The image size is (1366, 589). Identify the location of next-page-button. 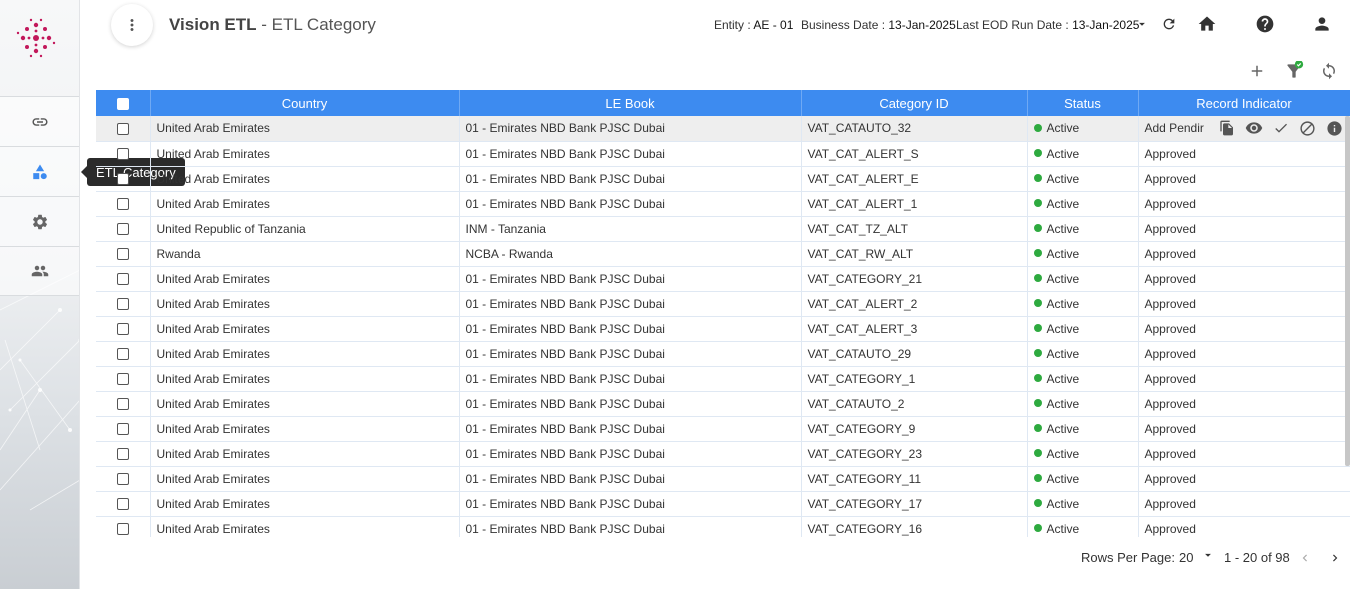
(1335, 559).